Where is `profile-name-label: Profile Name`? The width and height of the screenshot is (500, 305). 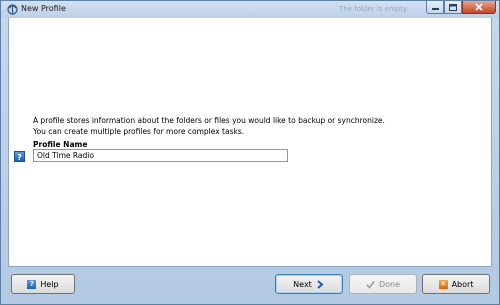 profile-name-label: Profile Name is located at coordinates (60, 144).